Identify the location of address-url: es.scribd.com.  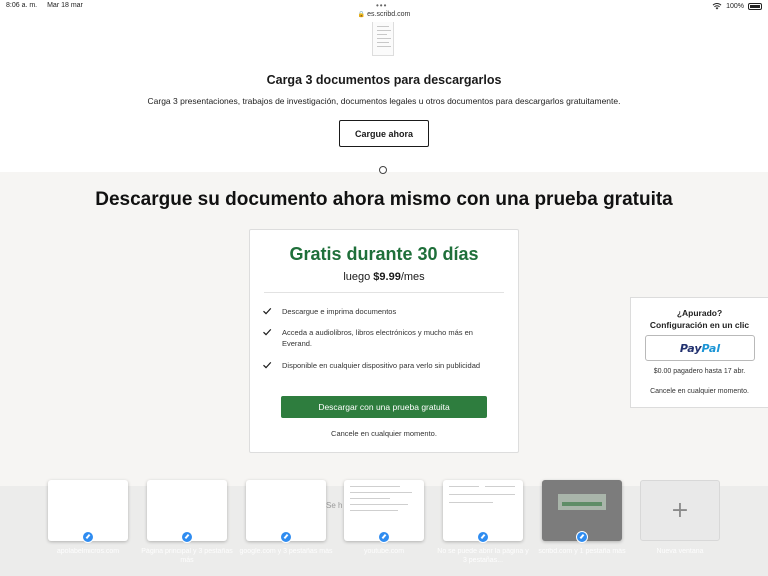
(389, 14).